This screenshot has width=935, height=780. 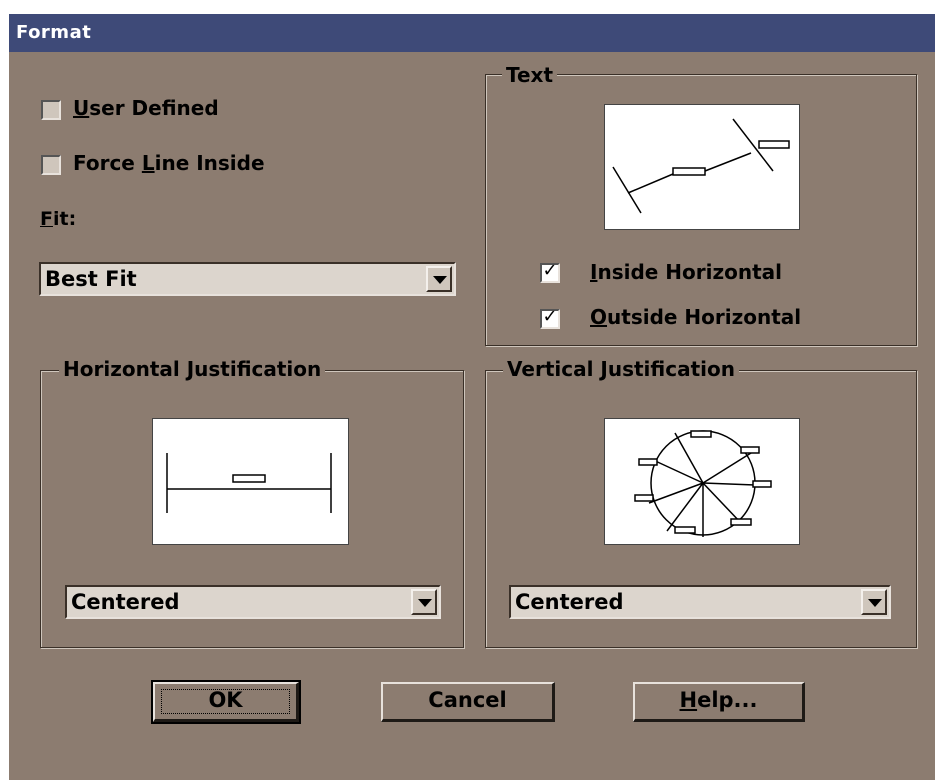 I want to click on cancel-button: Cancel, so click(x=468, y=702).